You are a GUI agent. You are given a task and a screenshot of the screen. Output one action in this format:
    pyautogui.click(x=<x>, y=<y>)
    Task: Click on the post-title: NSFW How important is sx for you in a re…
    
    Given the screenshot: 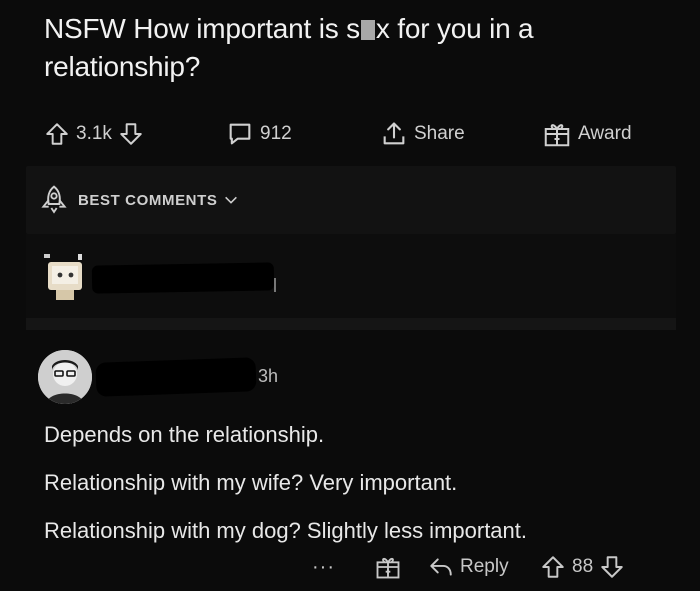 What is the action you would take?
    pyautogui.click(x=364, y=48)
    